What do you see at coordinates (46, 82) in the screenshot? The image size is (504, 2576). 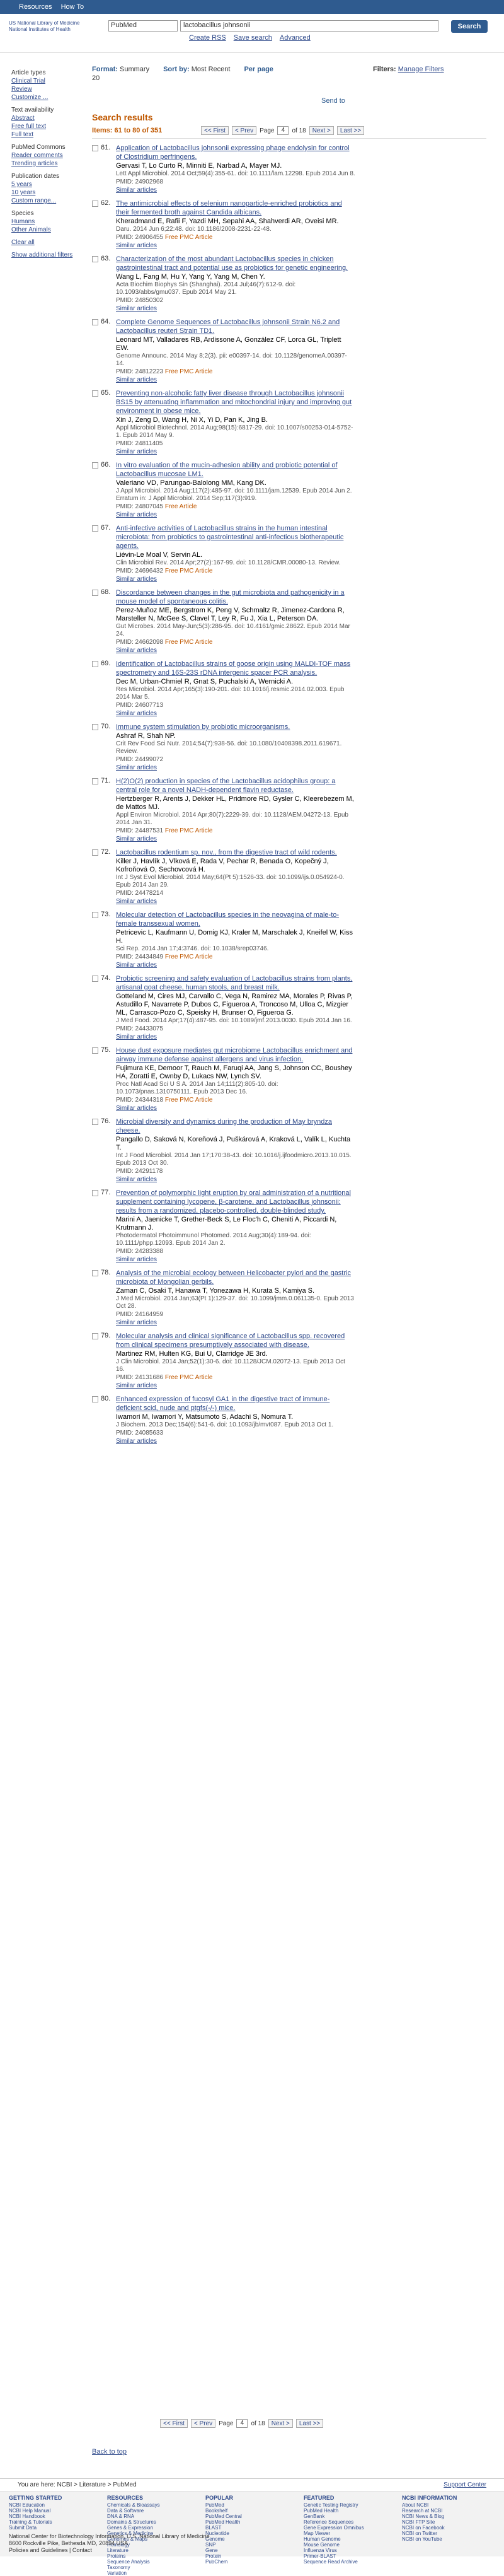 I see `sidebar-filter-link: Clinical Trial` at bounding box center [46, 82].